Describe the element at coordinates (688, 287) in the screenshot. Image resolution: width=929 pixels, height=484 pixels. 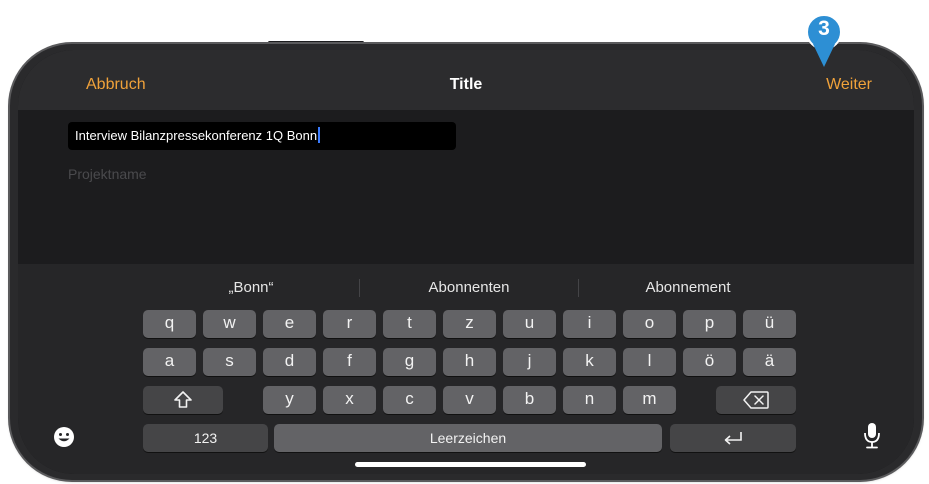
I see `suggestion-3: Abonnement` at that location.